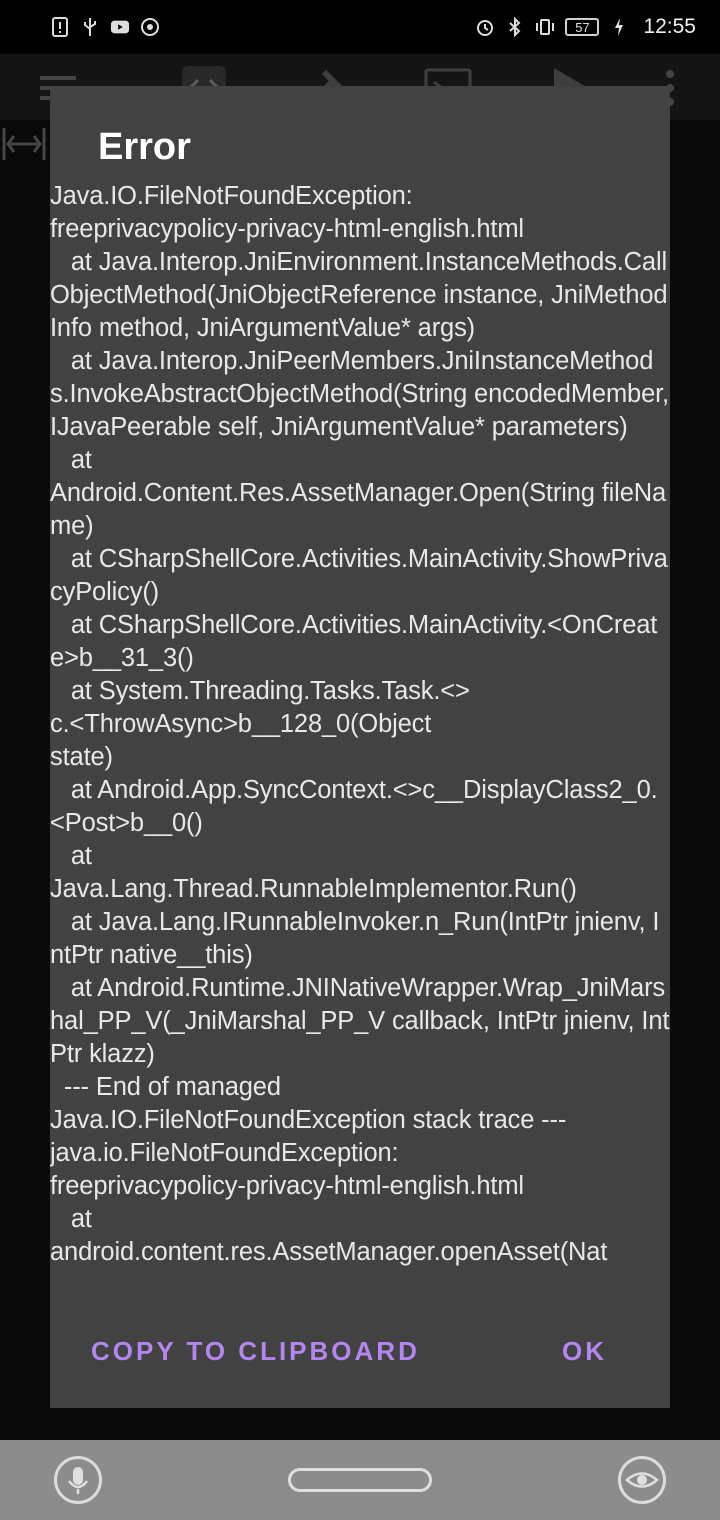  I want to click on charging-icon, so click(619, 27).